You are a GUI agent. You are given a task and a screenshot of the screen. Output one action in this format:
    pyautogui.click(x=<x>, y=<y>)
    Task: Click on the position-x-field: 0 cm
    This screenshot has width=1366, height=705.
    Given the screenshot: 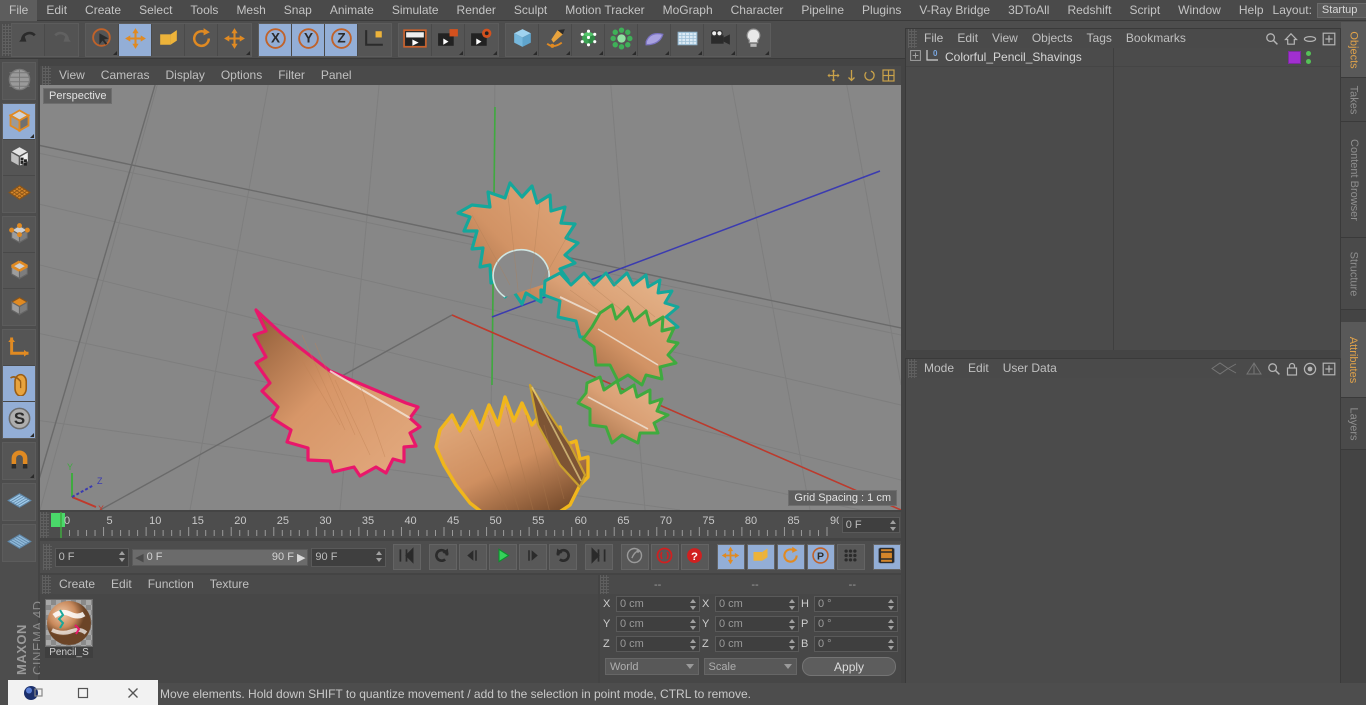 What is the action you would take?
    pyautogui.click(x=658, y=604)
    